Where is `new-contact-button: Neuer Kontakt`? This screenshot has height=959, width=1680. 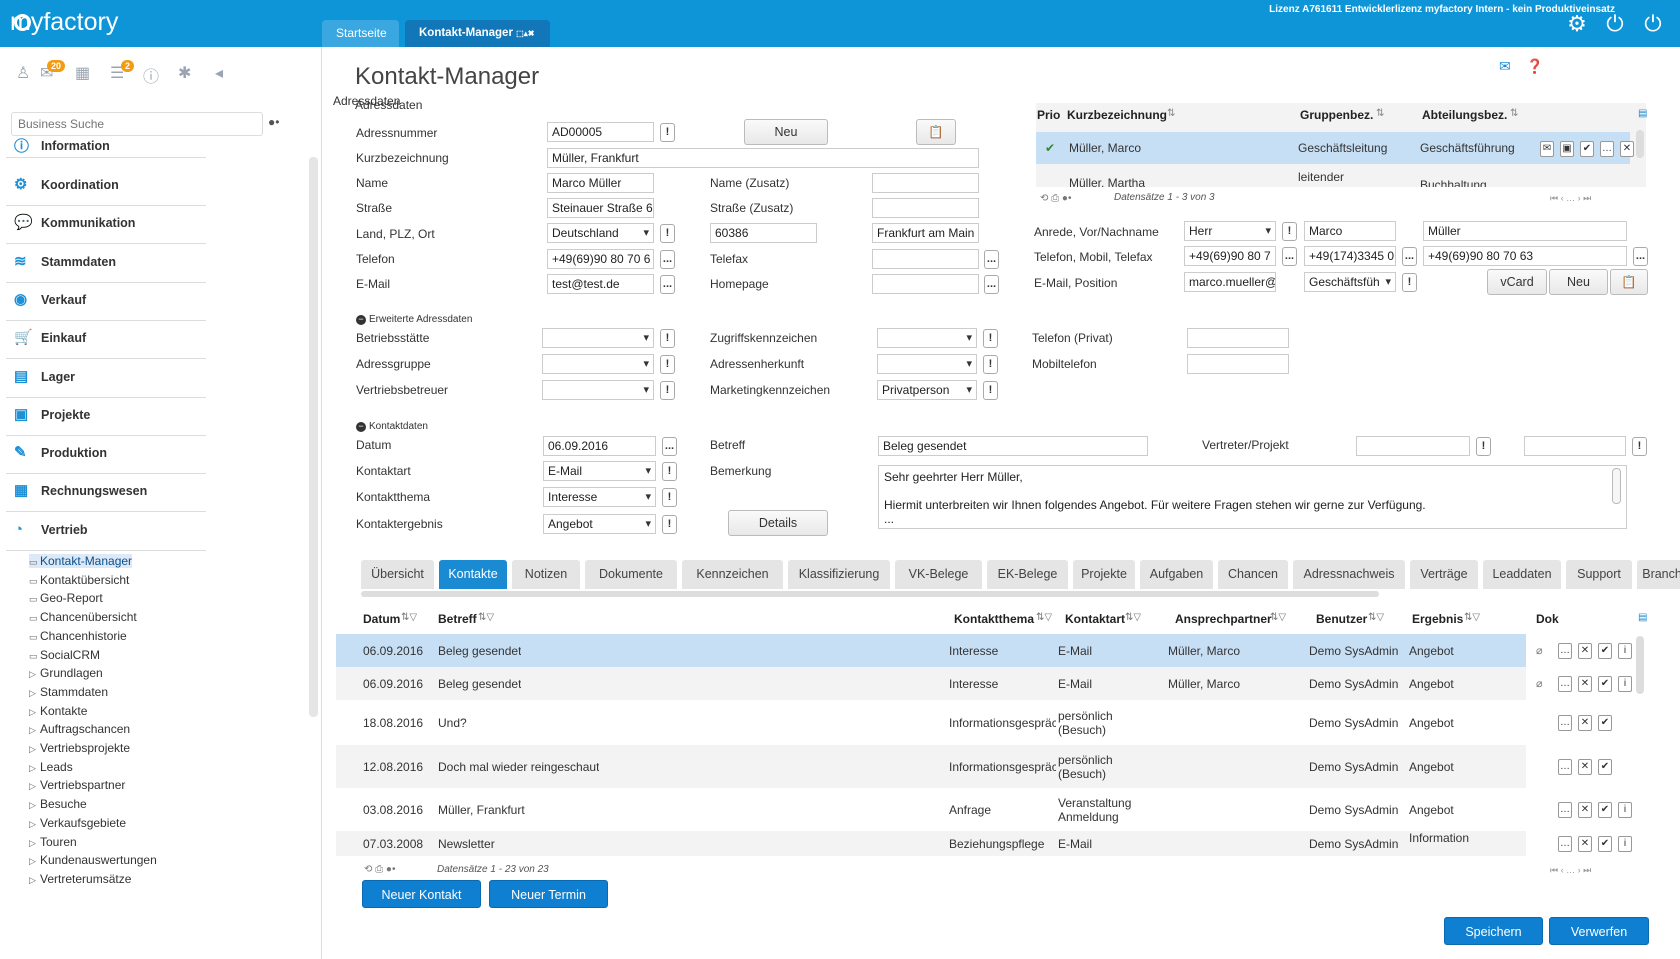 new-contact-button: Neuer Kontakt is located at coordinates (421, 894).